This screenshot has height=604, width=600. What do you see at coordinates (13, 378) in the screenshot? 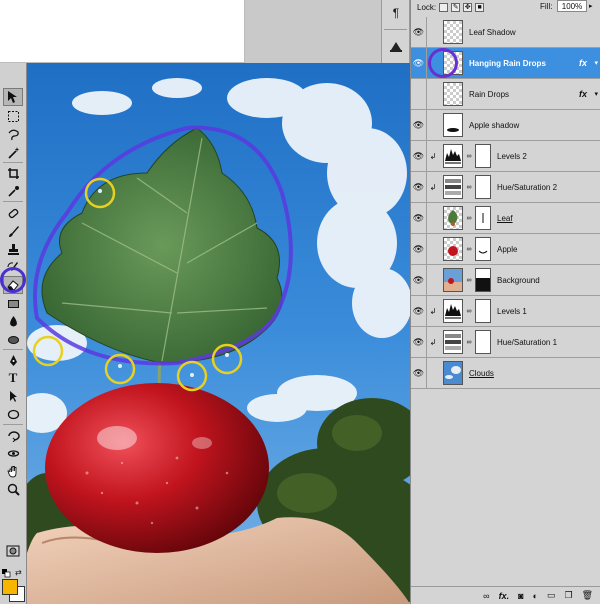
I see `type-tool-icon: T` at bounding box center [13, 378].